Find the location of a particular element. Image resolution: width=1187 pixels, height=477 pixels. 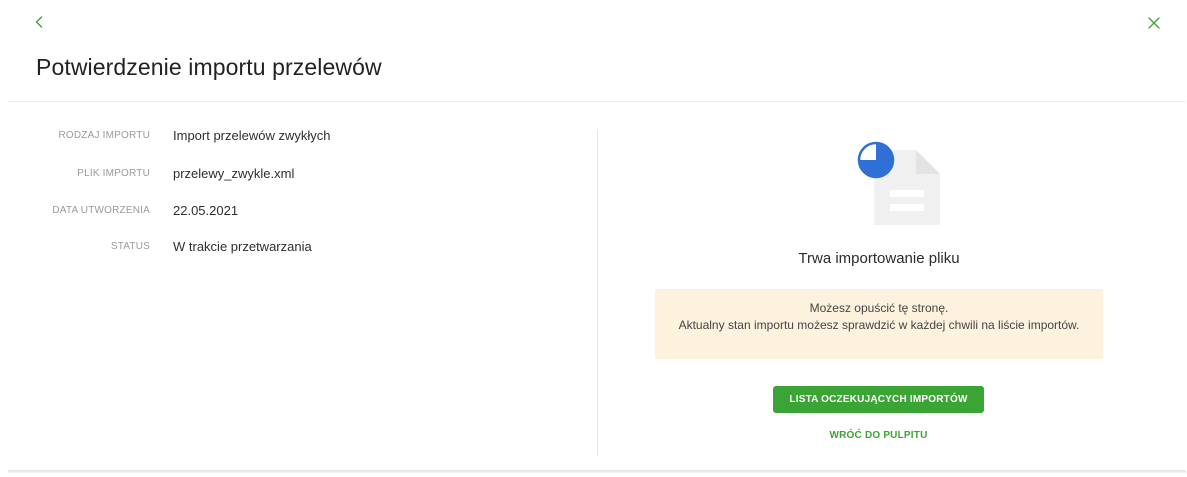

document-progress-icon is located at coordinates (898, 183).